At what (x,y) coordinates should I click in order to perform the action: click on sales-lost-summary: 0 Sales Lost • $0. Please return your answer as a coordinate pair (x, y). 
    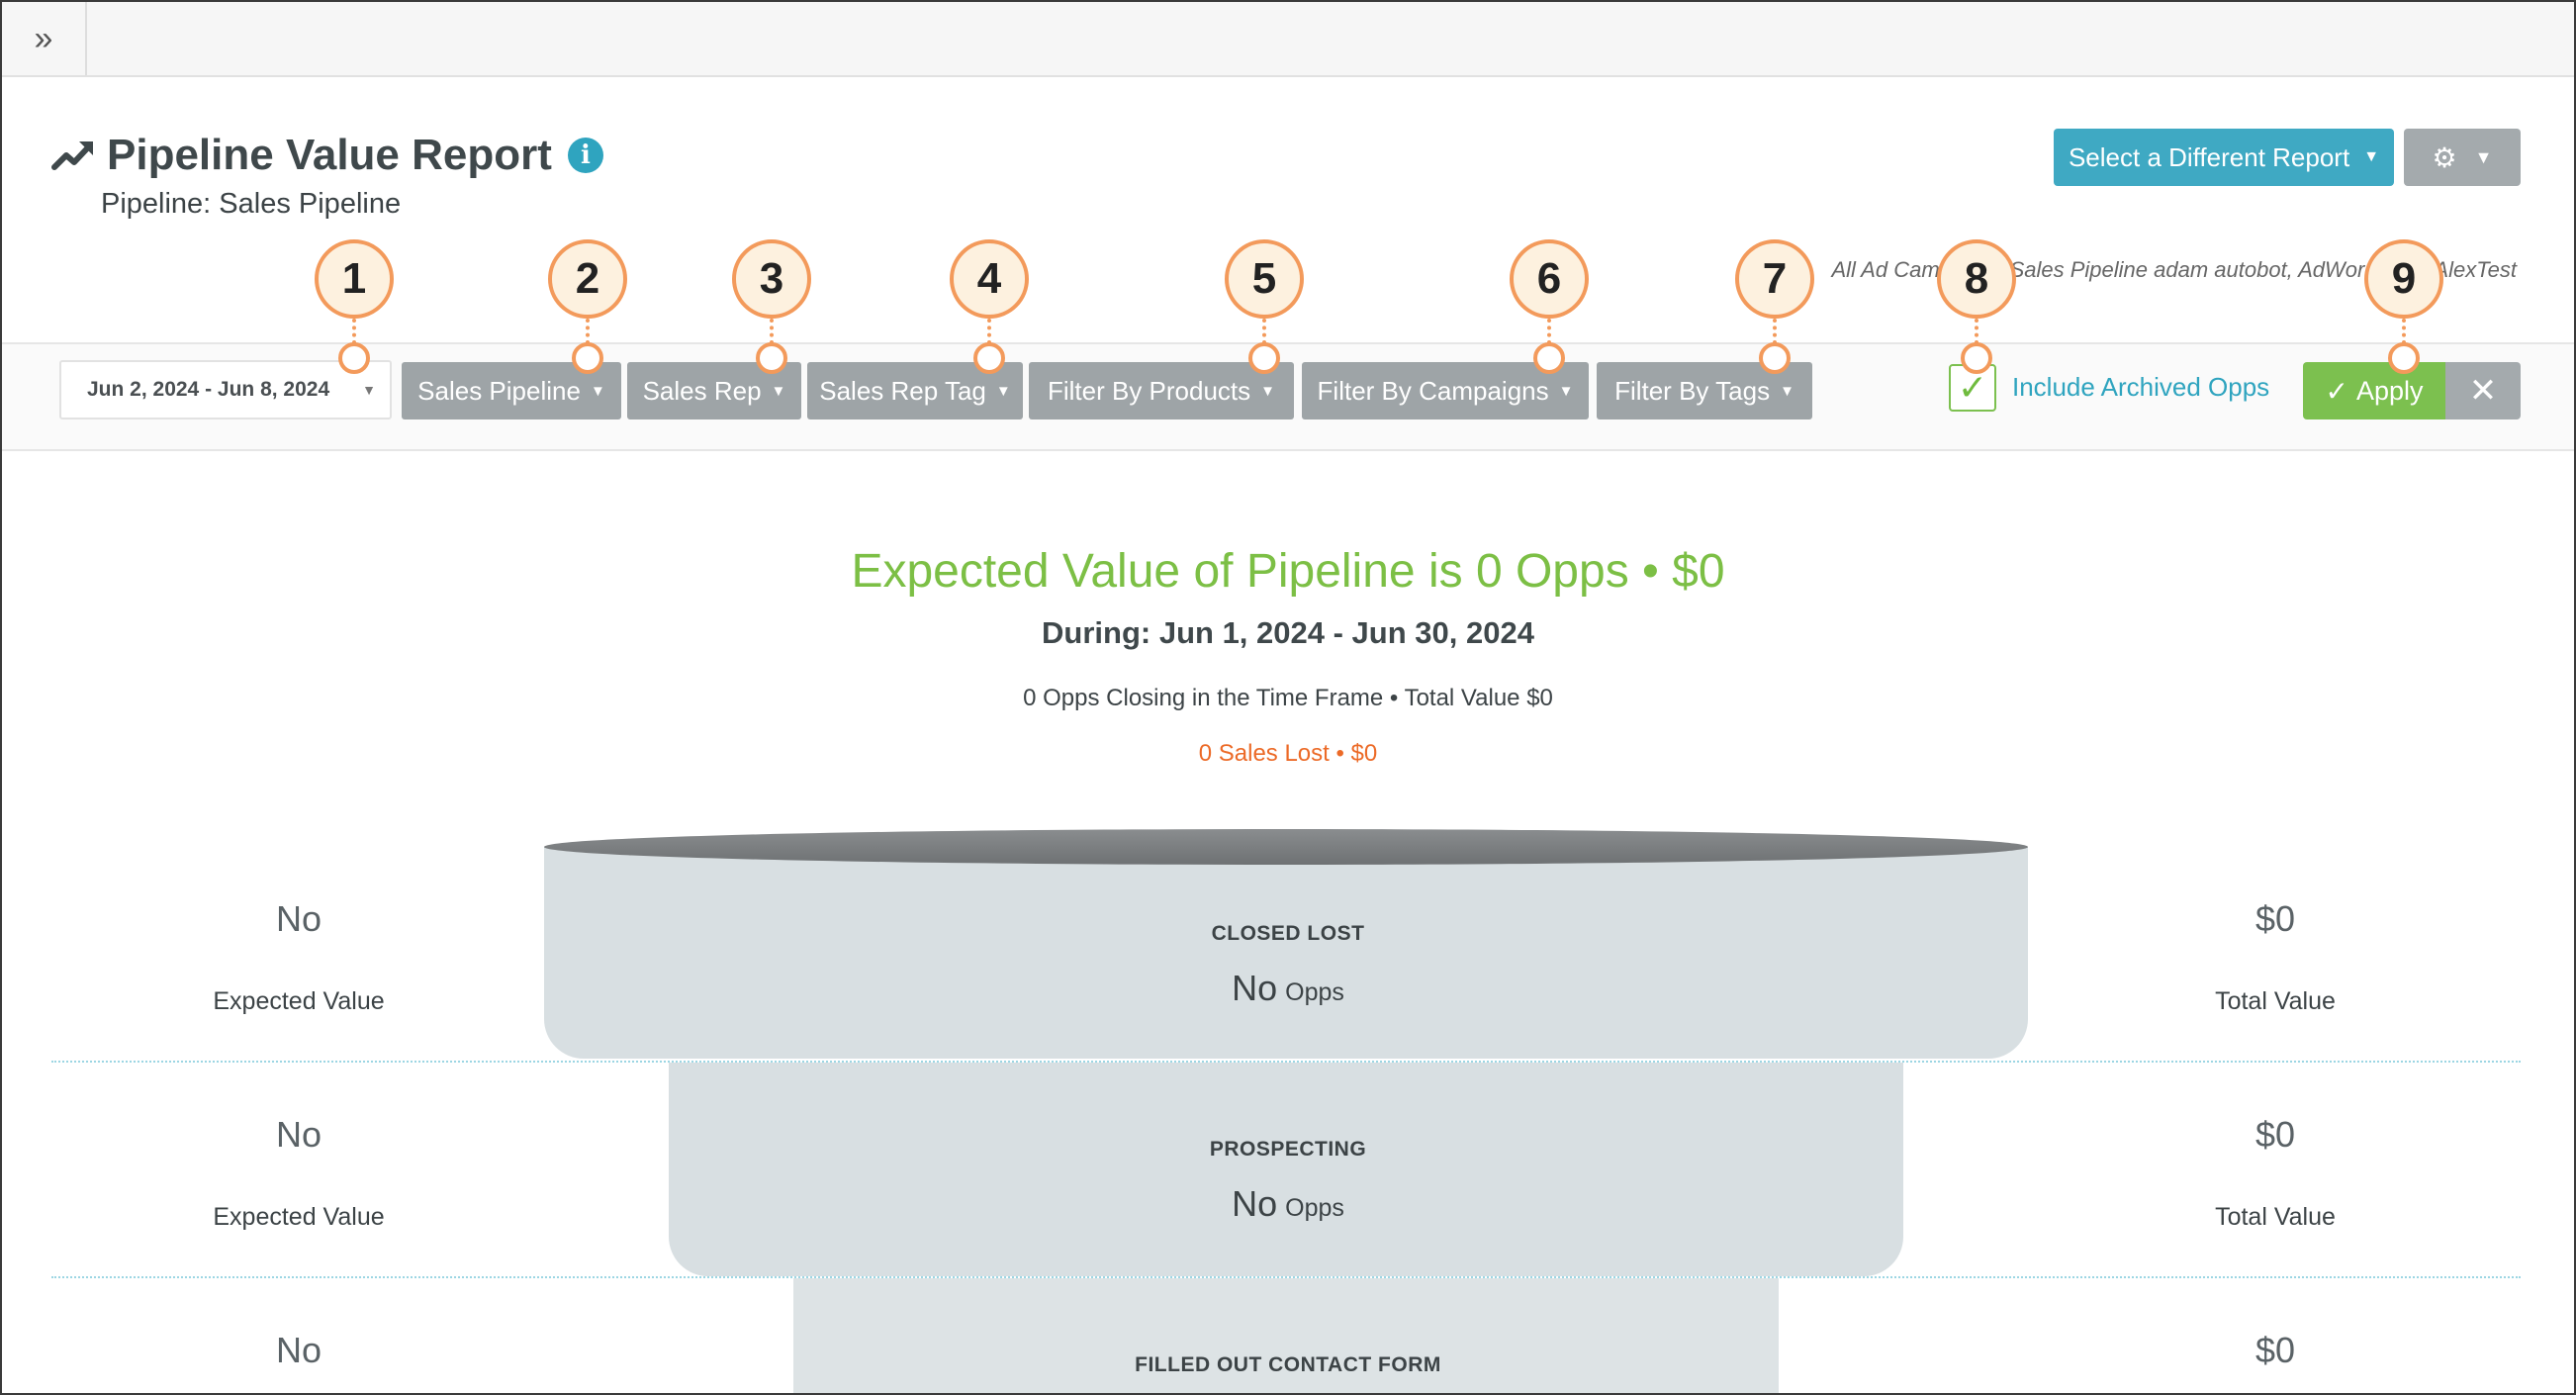
    Looking at the image, I should click on (1288, 753).